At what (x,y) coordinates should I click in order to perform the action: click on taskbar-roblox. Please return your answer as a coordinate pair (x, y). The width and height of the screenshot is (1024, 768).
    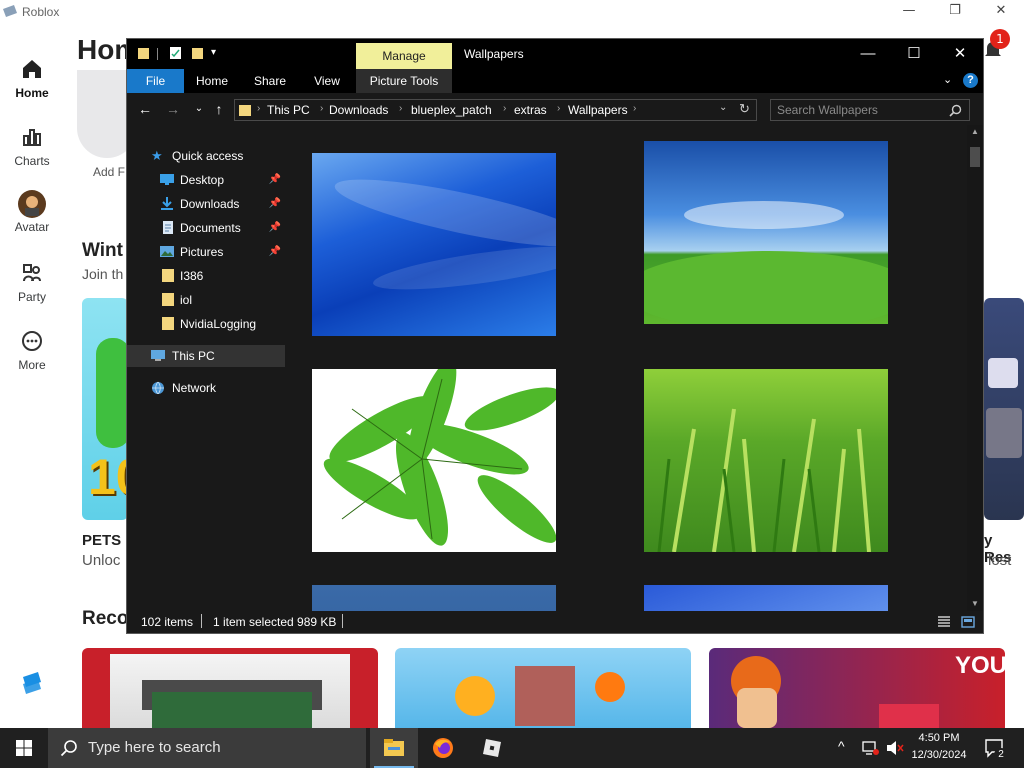
    Looking at the image, I should click on (492, 748).